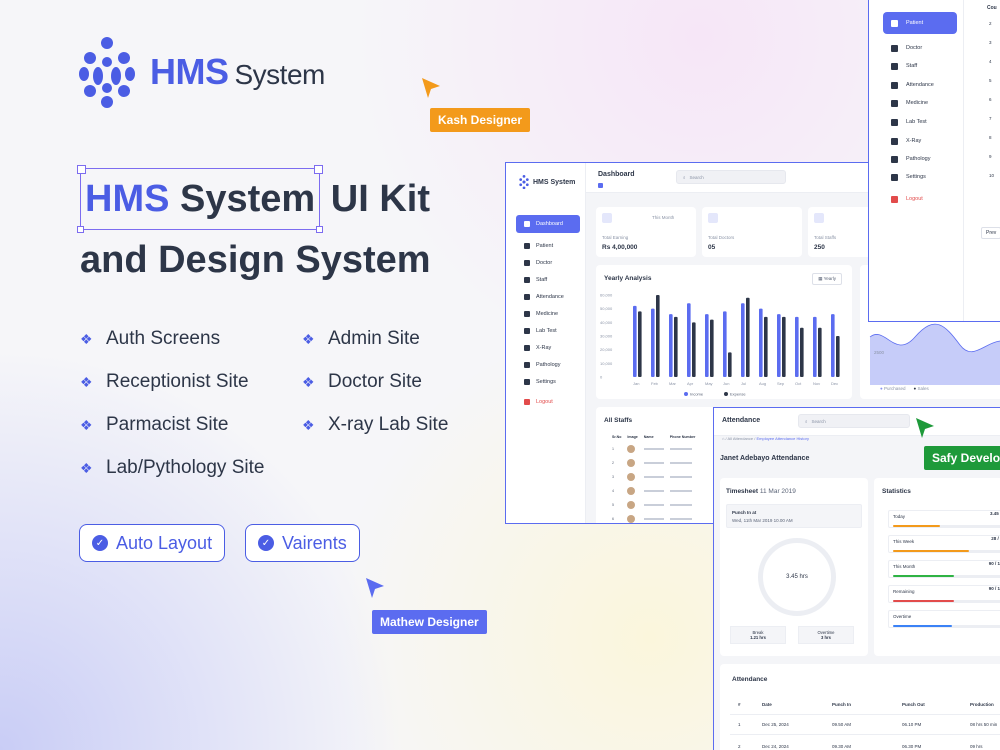 This screenshot has height=750, width=1000. I want to click on progress-bar, so click(946, 601).